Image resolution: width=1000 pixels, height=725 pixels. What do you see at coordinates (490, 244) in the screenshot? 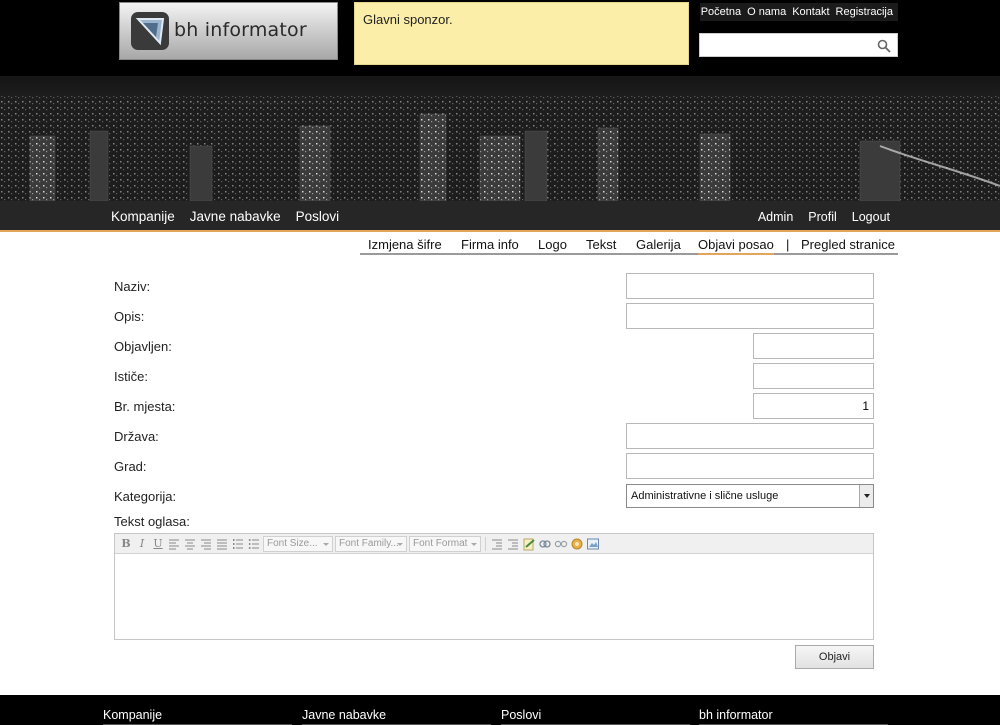
I see `tab-firma-info: Firma info` at bounding box center [490, 244].